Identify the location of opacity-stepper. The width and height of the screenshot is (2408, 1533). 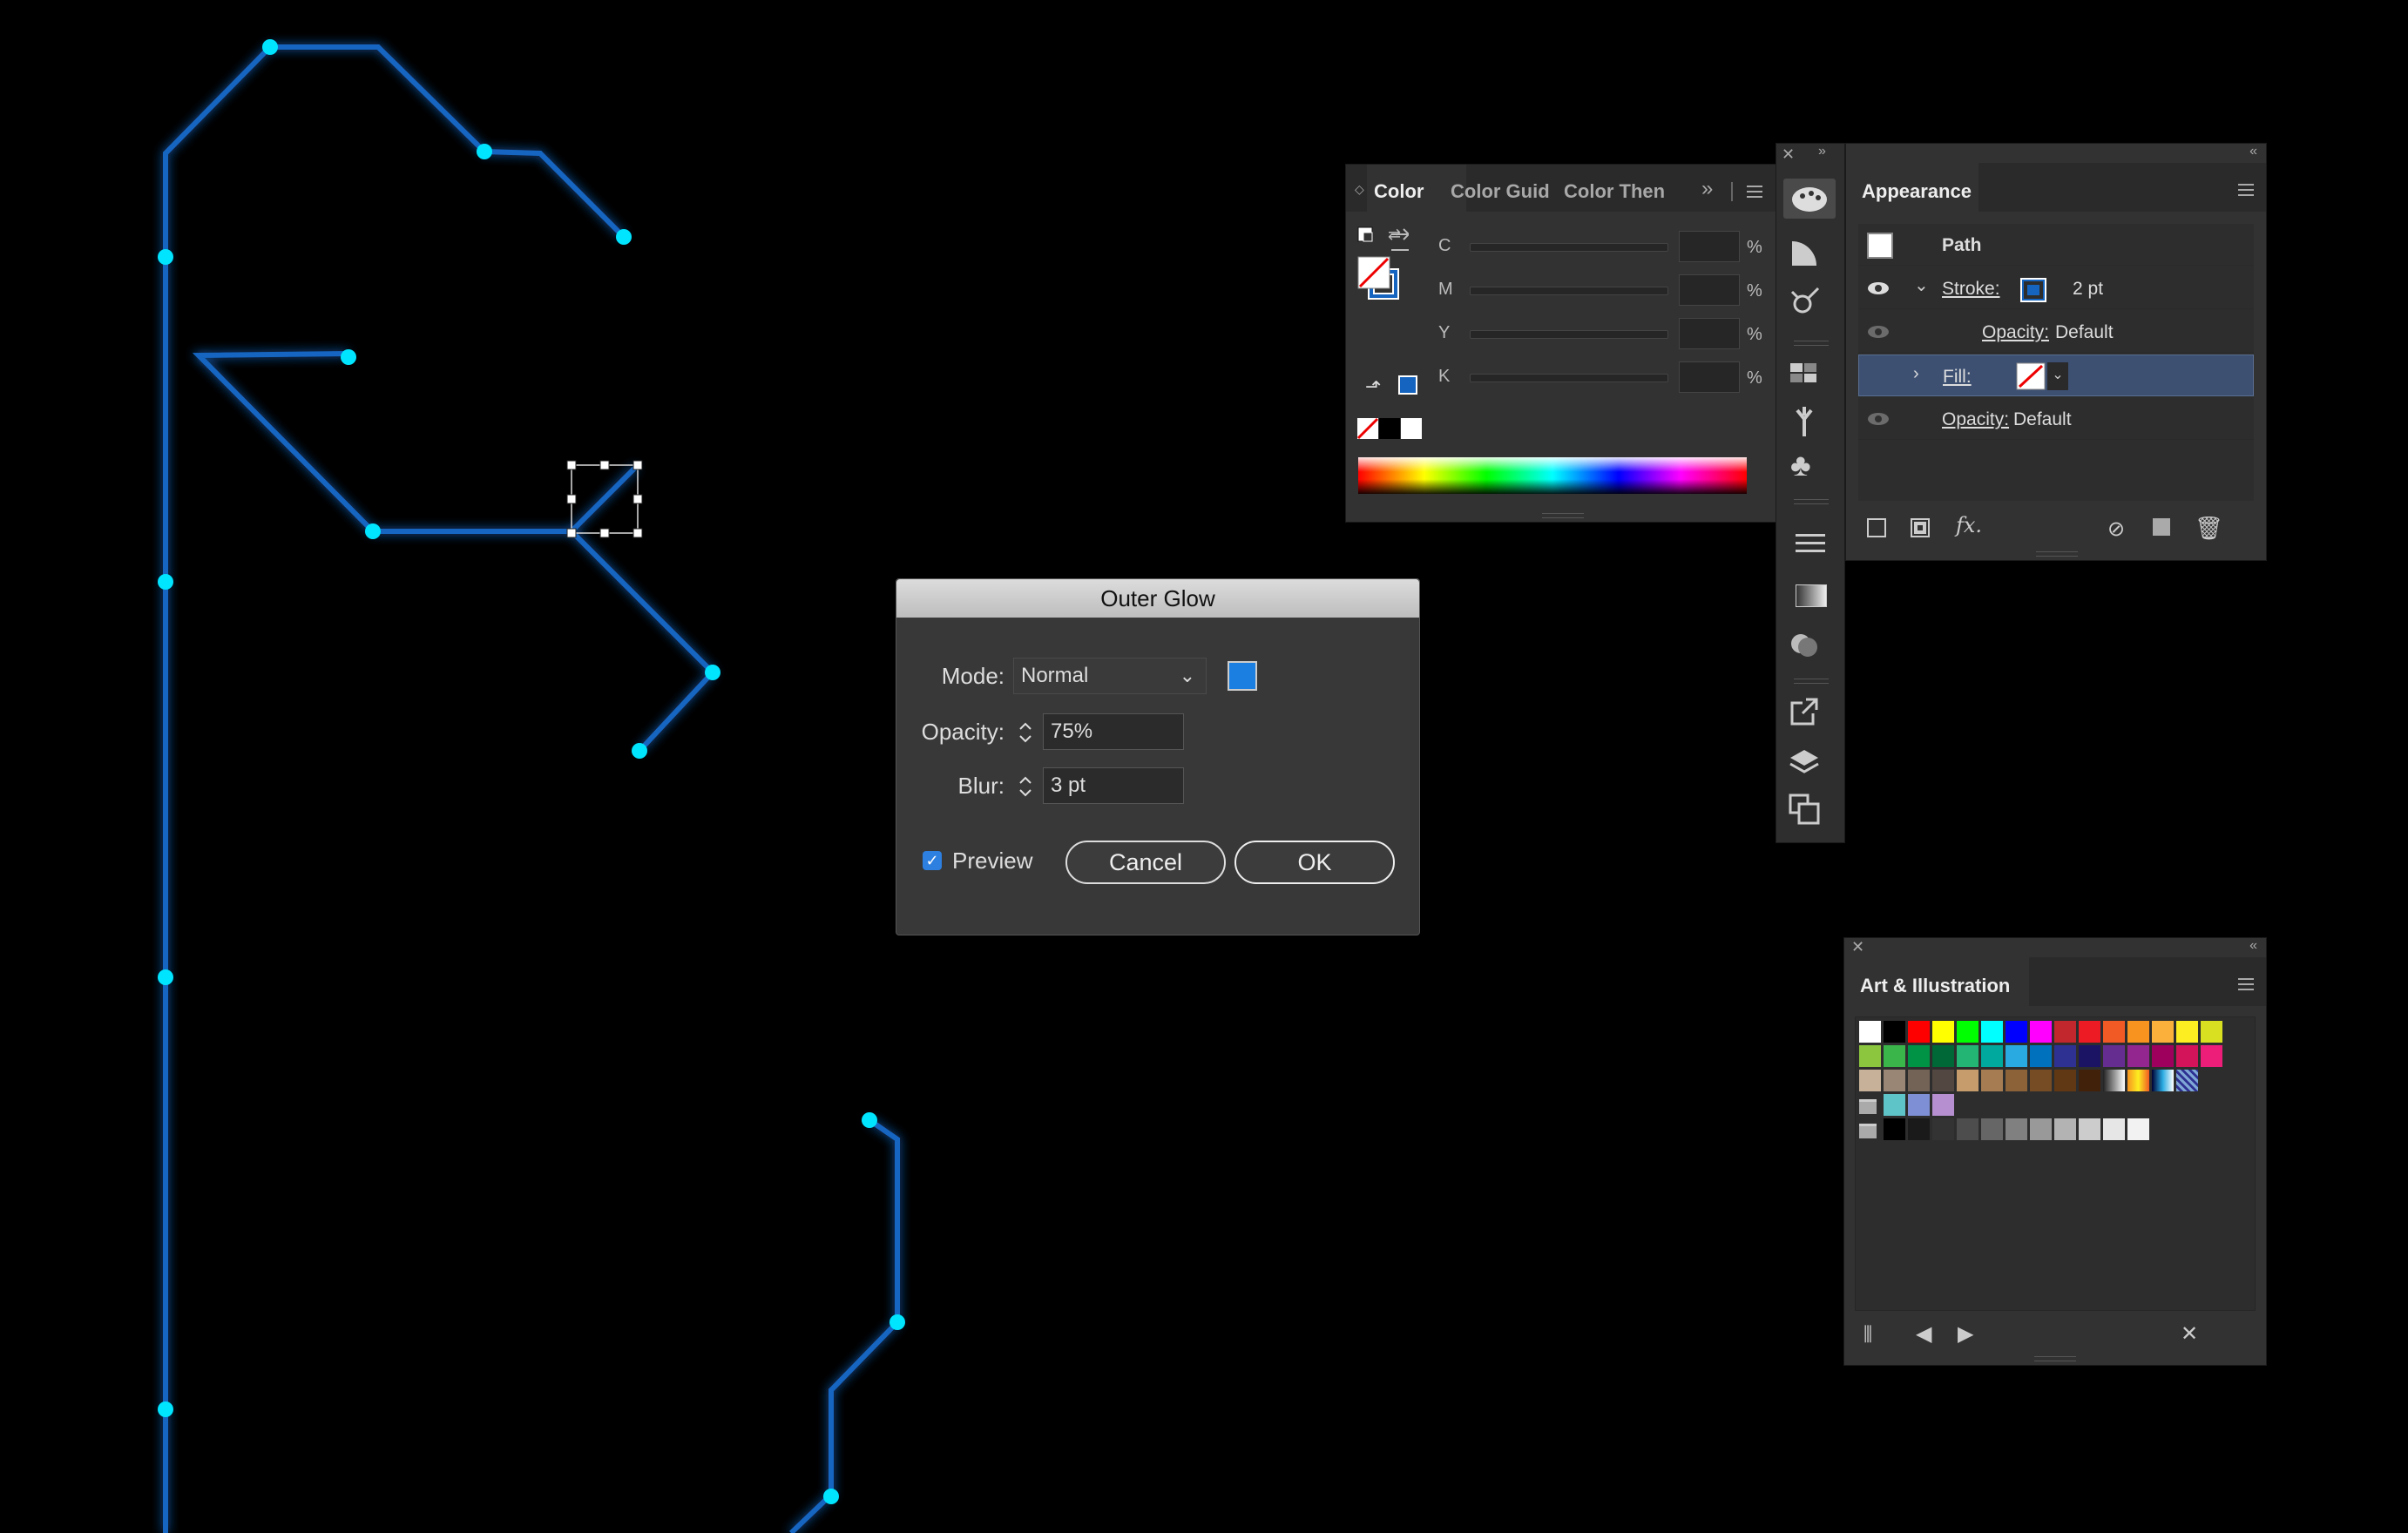
(1025, 732).